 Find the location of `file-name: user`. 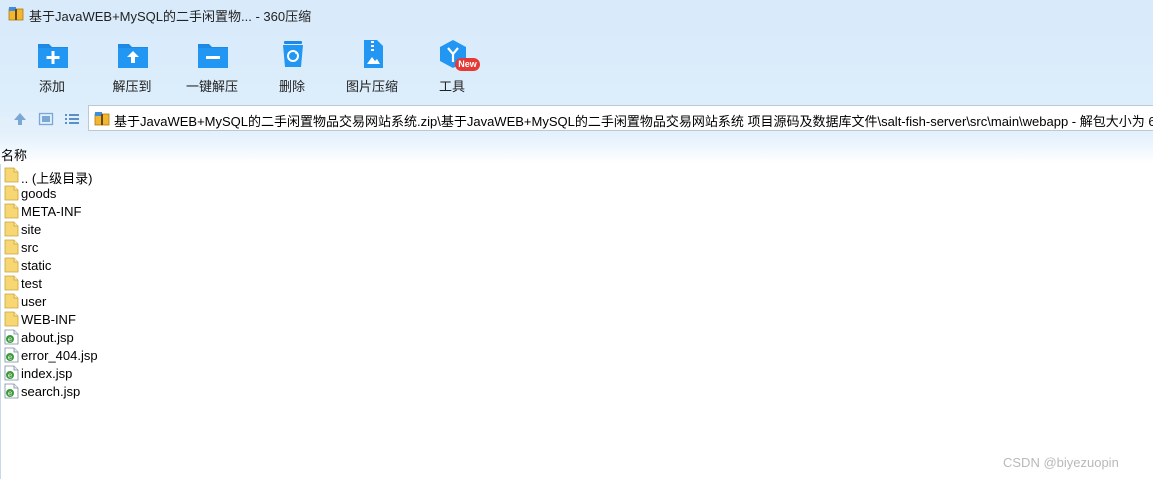

file-name: user is located at coordinates (34, 301).